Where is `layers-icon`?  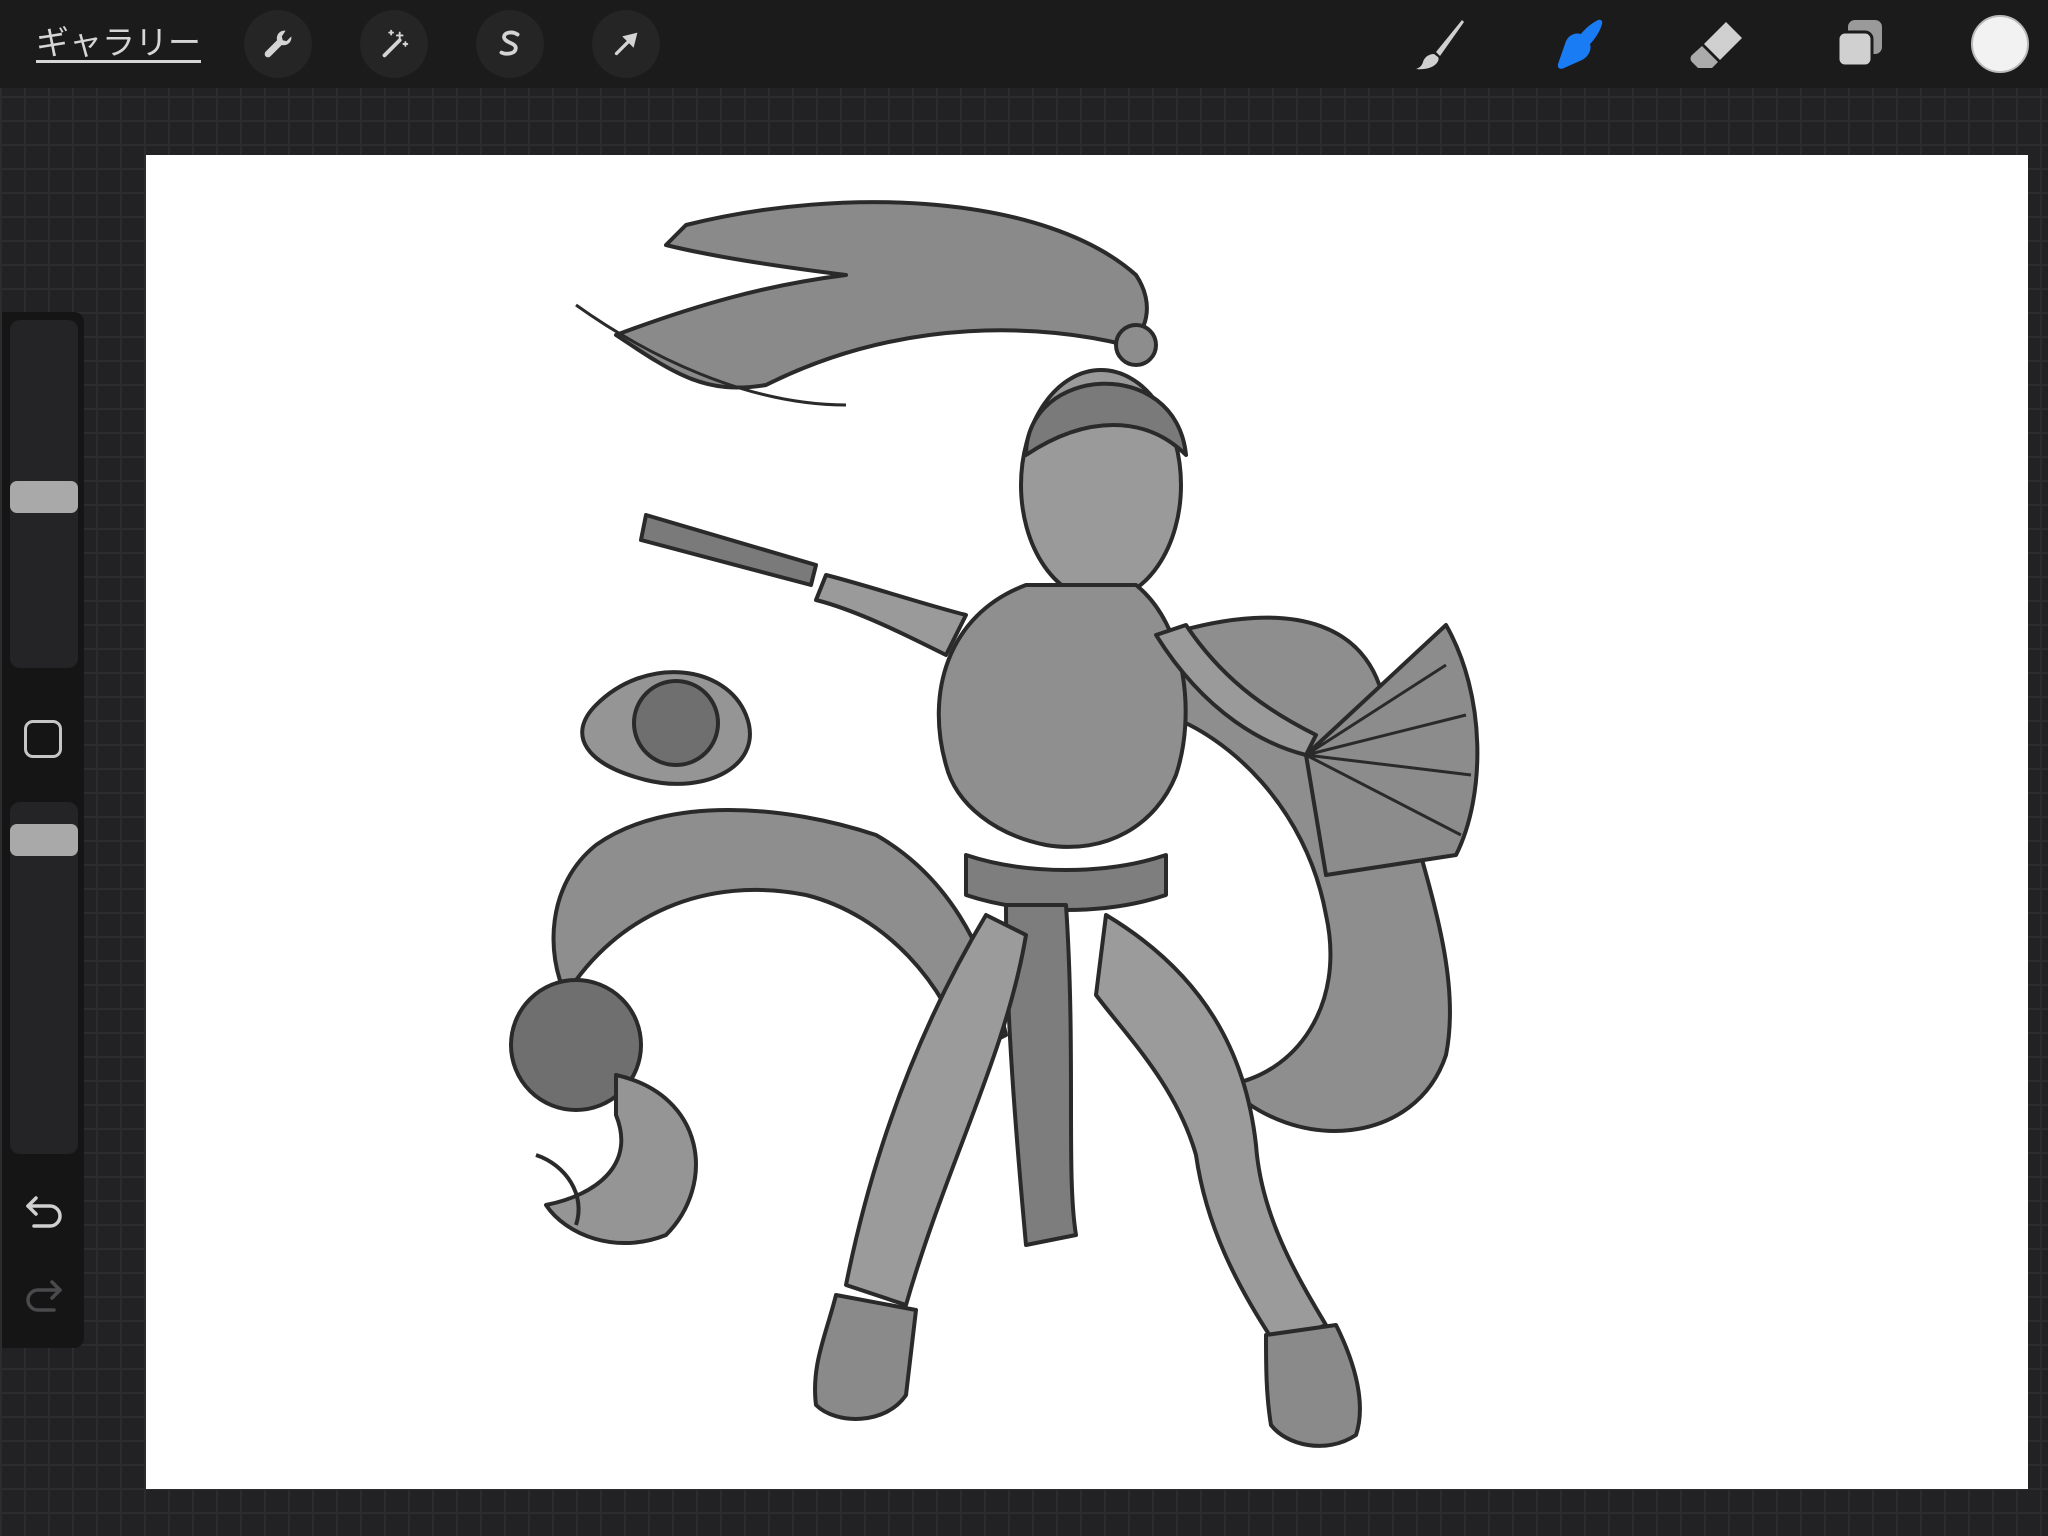
layers-icon is located at coordinates (1859, 44).